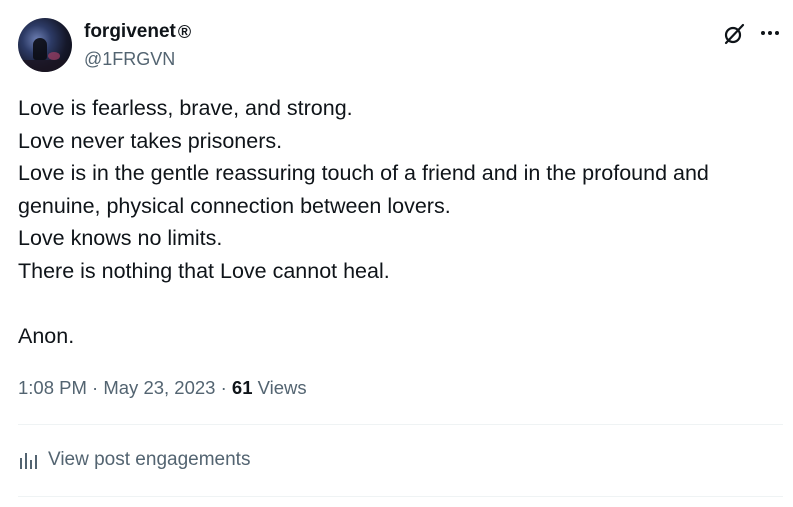  I want to click on grok-icon, so click(734, 34).